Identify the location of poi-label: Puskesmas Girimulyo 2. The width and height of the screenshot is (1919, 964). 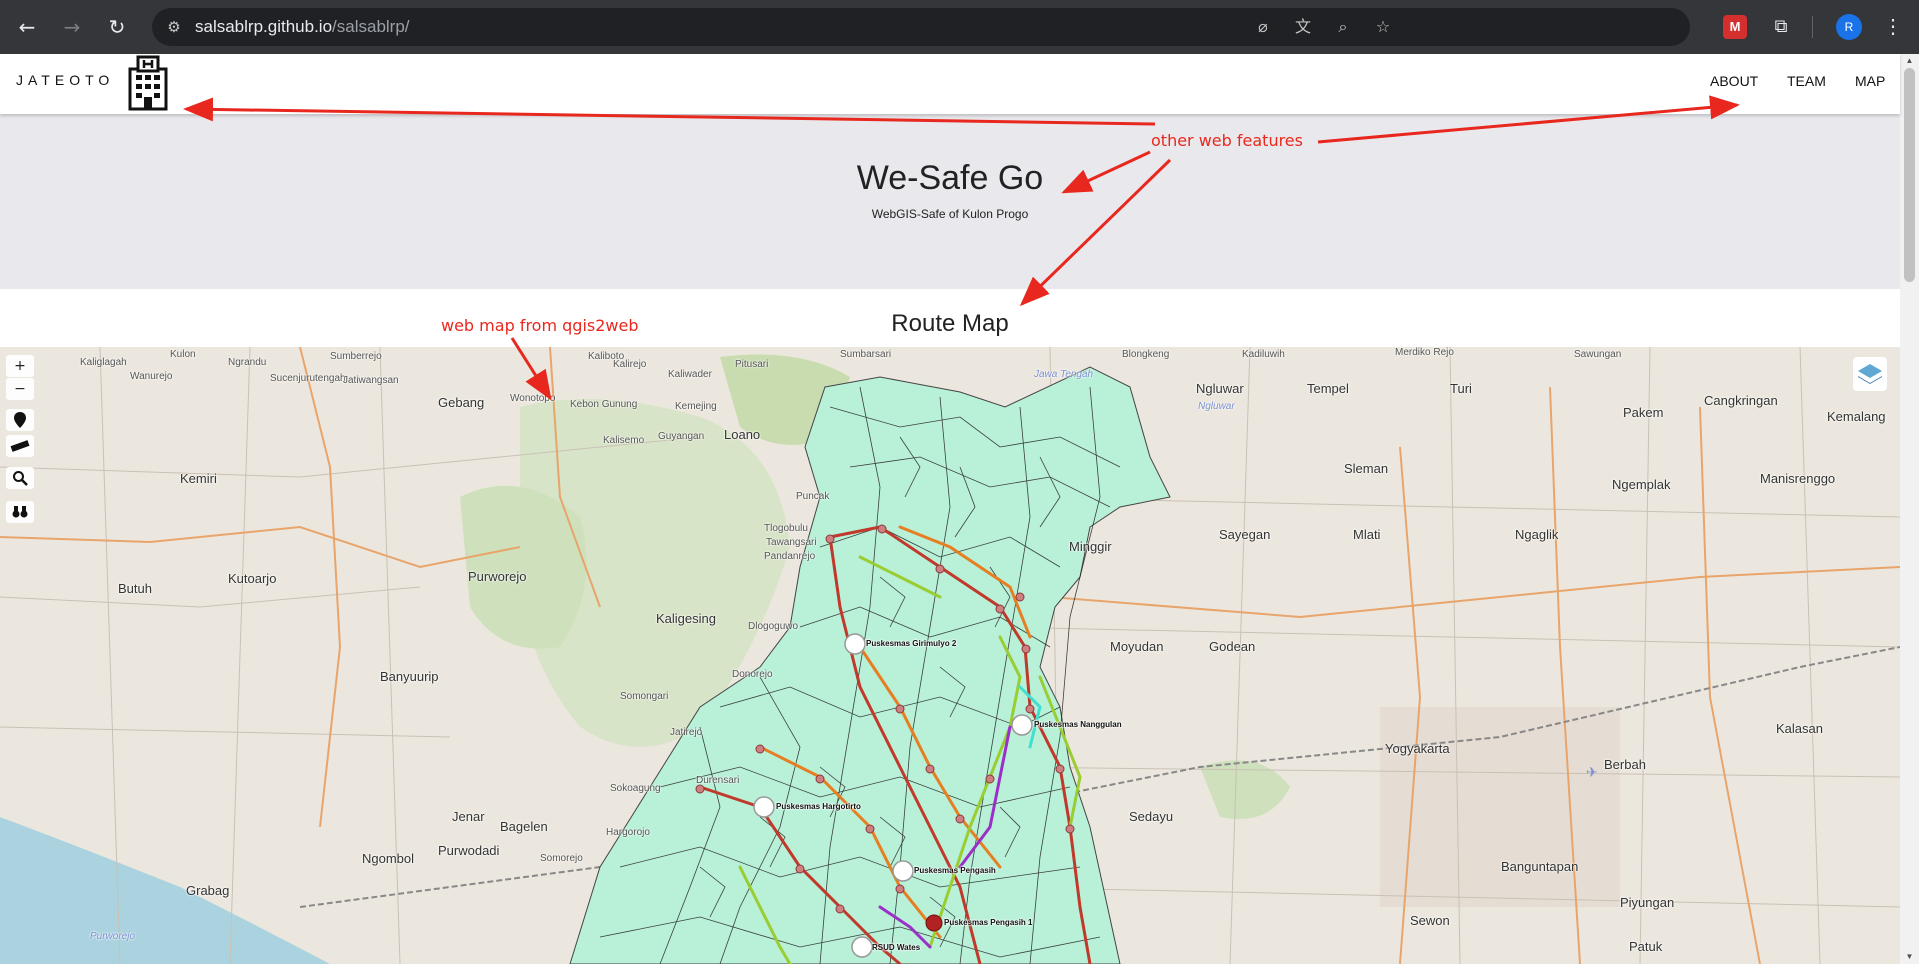
(911, 643).